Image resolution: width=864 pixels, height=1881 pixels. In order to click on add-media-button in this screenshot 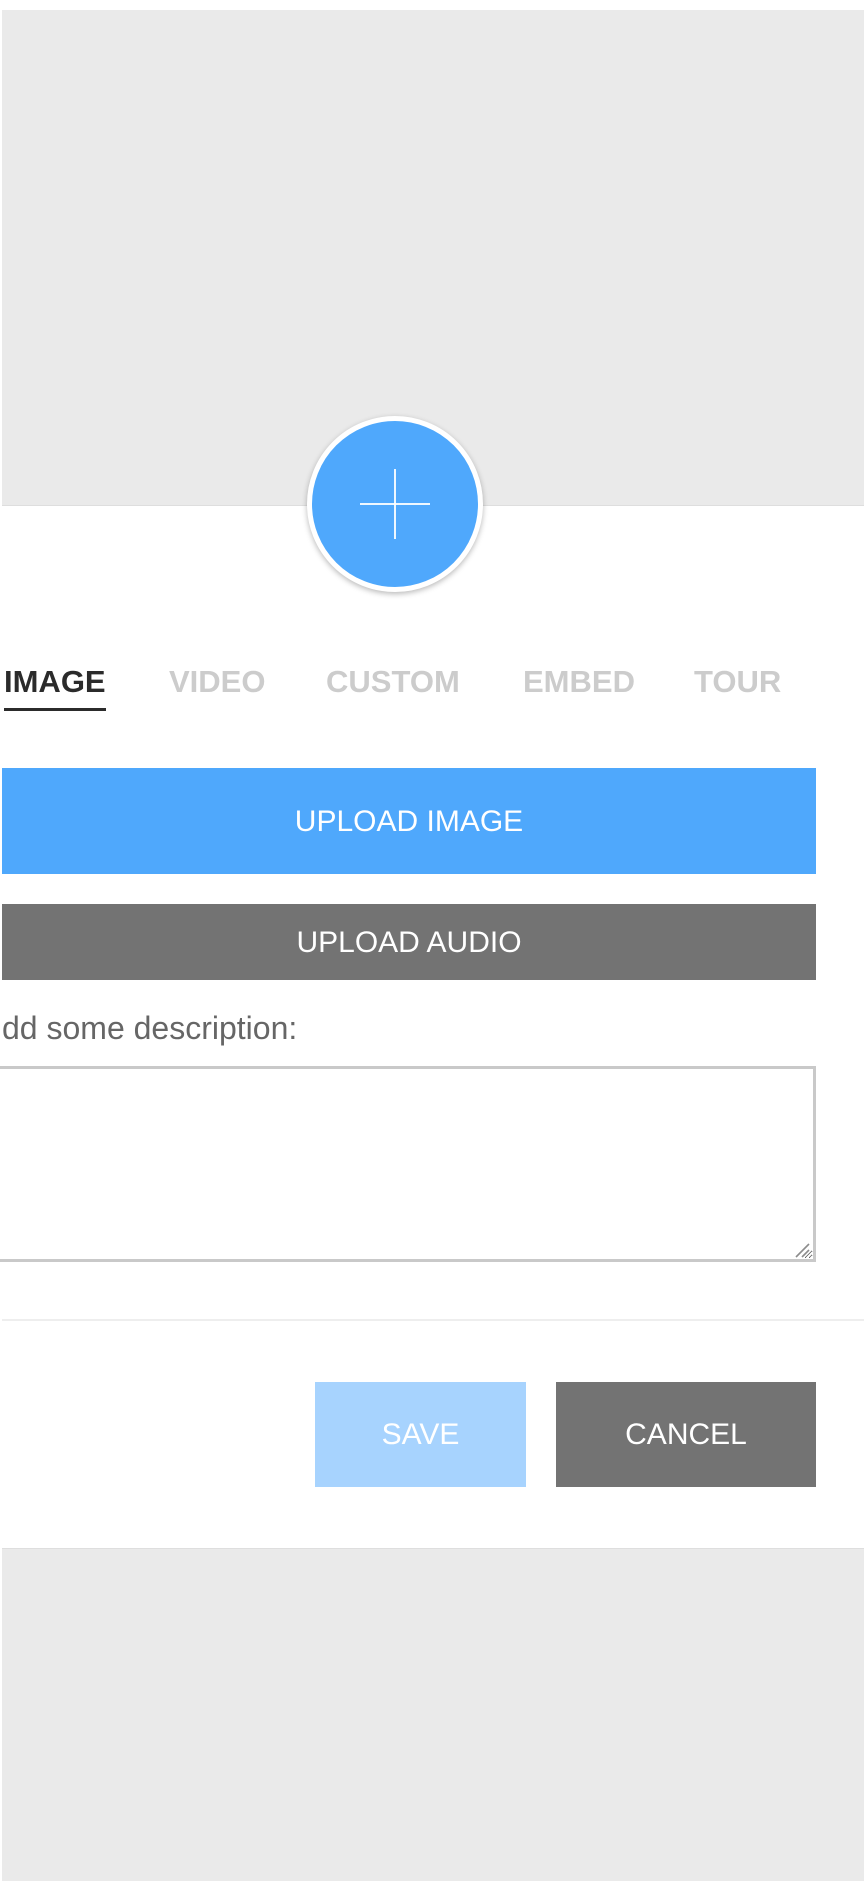, I will do `click(395, 504)`.